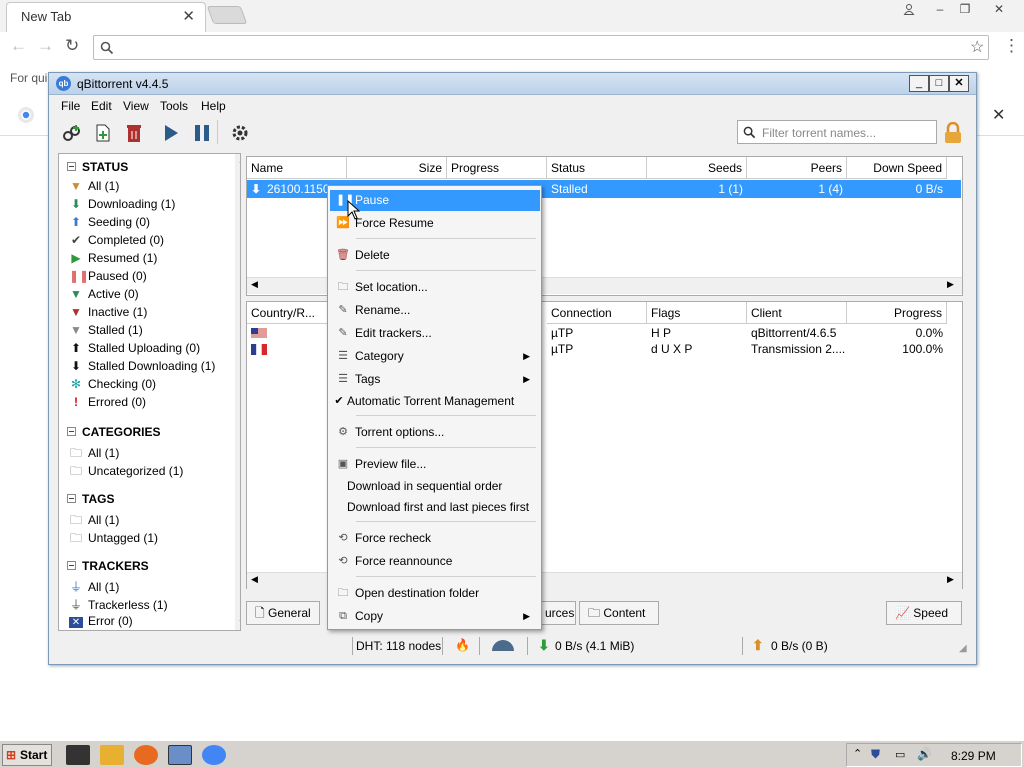  What do you see at coordinates (435, 356) in the screenshot?
I see `menu-item-category: ☰ Category ▶` at bounding box center [435, 356].